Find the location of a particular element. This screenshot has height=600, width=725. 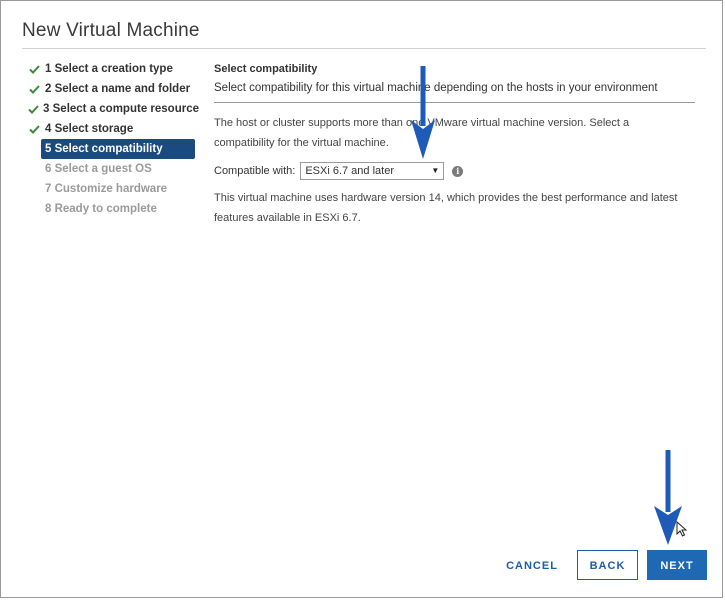

step-8: 8 Ready to complete is located at coordinates (113, 209).